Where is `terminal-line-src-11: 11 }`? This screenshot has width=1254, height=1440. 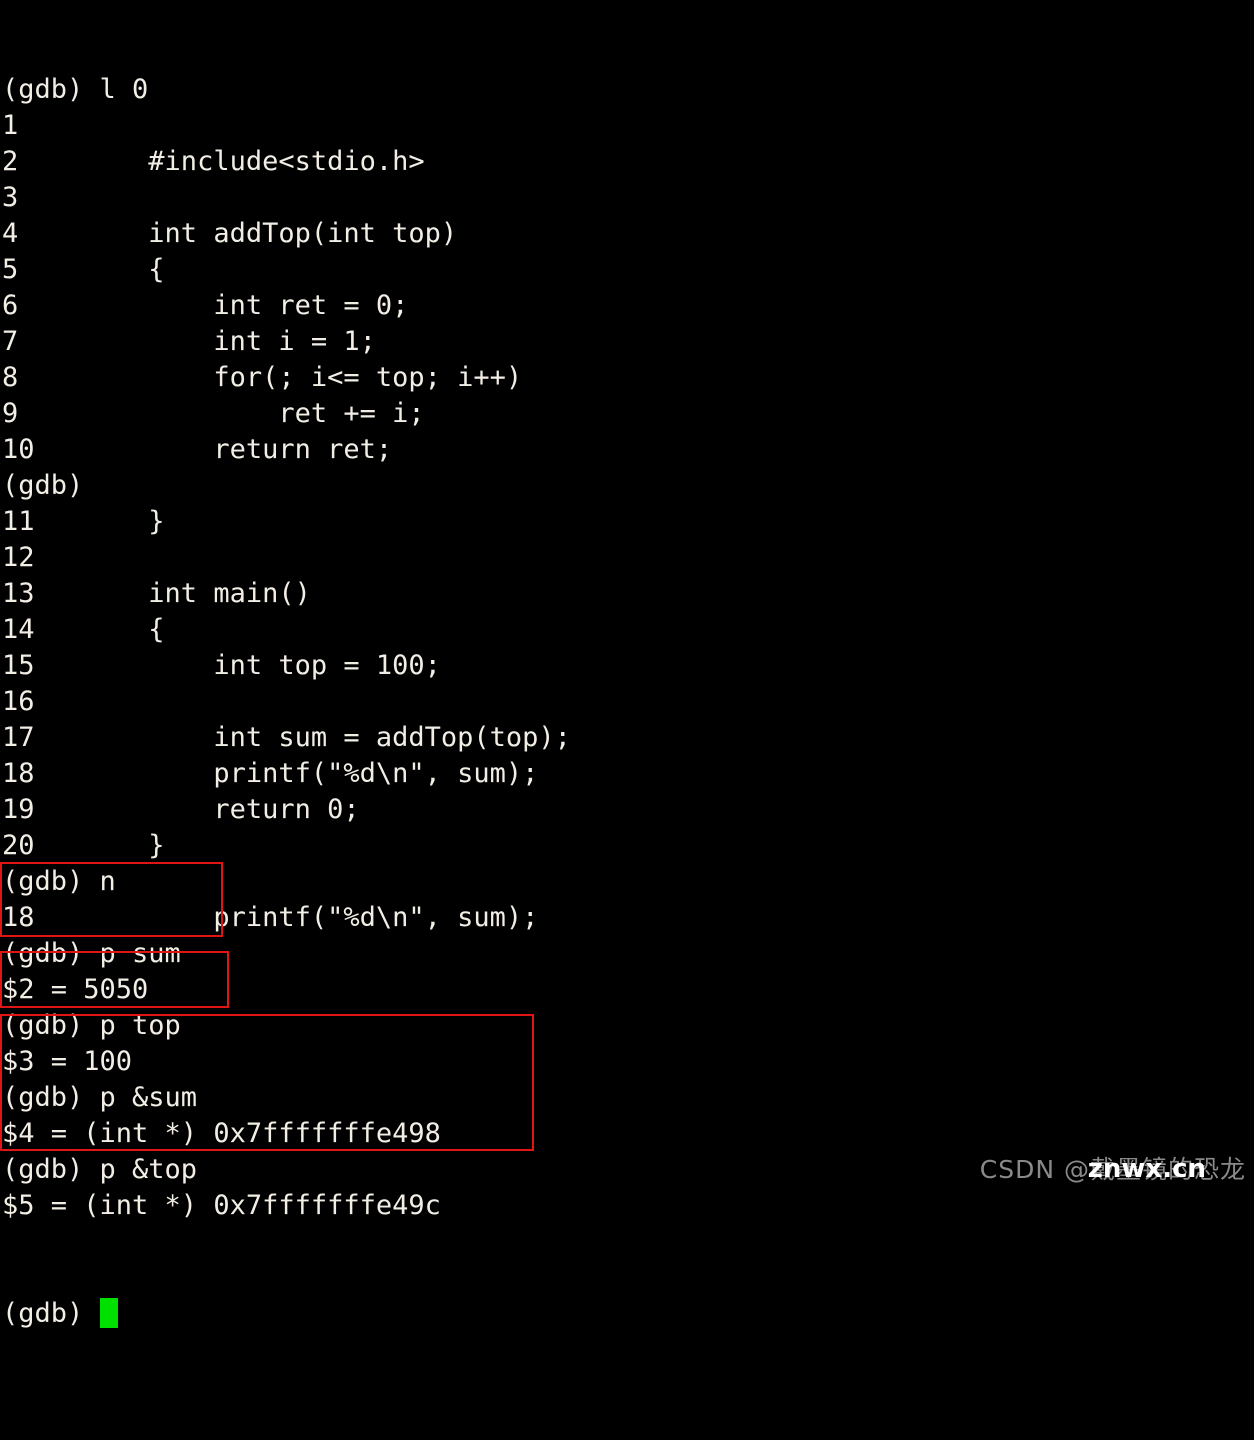 terminal-line-src-11: 11 } is located at coordinates (83, 521).